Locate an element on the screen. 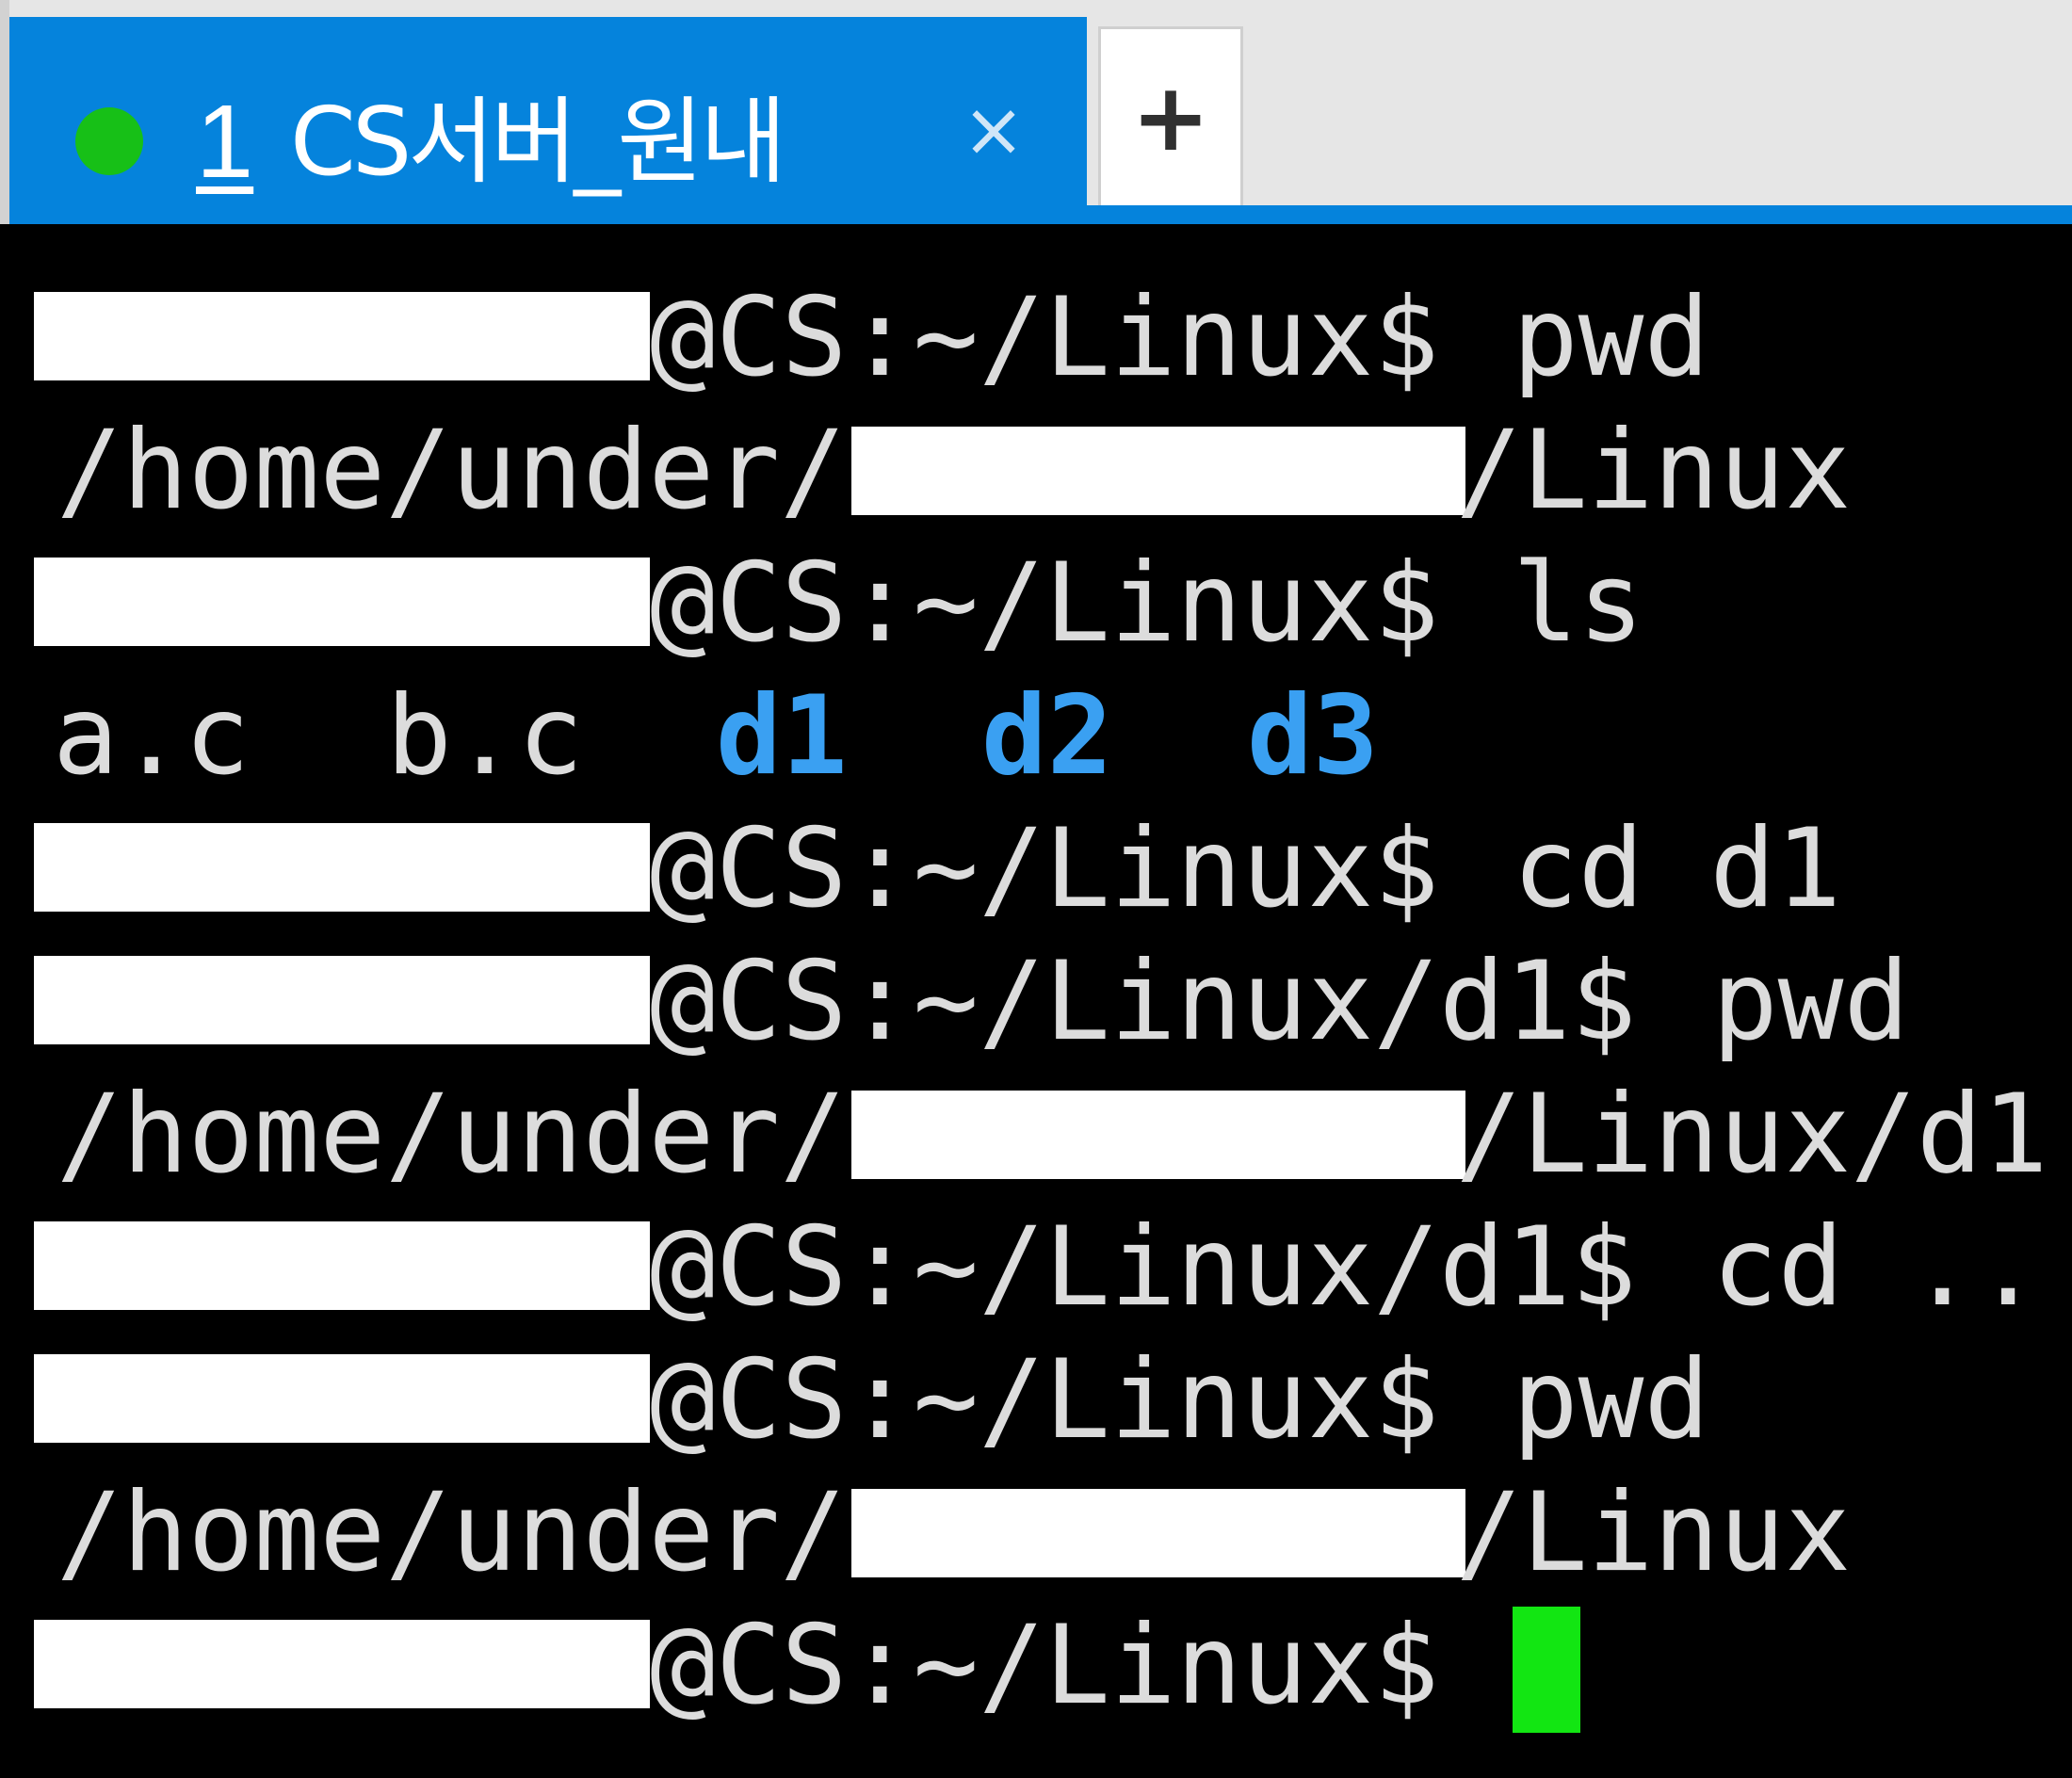  file-entry: b.c is located at coordinates (485, 736).